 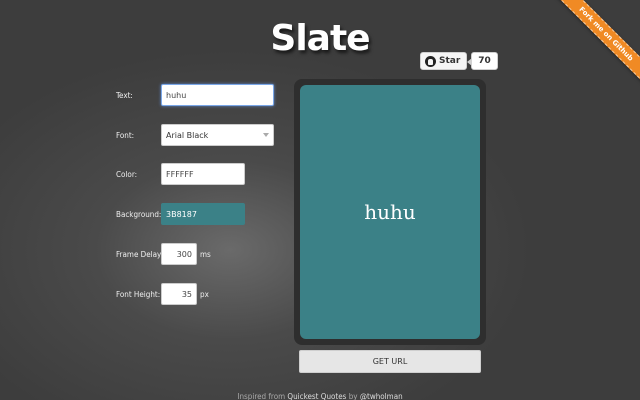 I want to click on frame-delay-row: Frame Delay: 300 ms, so click(x=163, y=254).